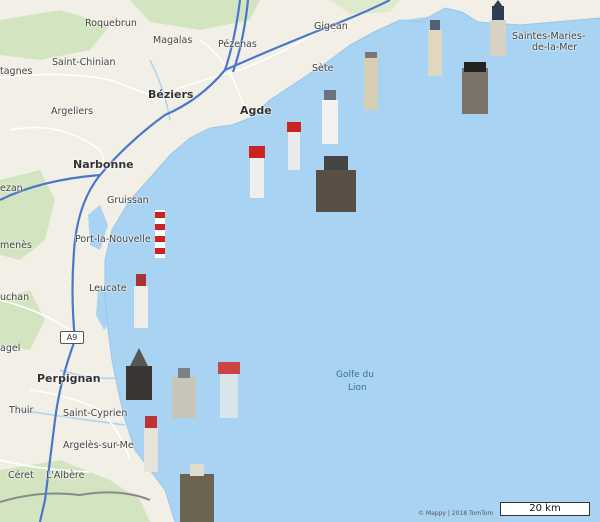 The image size is (600, 522). I want to click on place-label-saint-cyprien: Saint-Cyprien, so click(95, 413).